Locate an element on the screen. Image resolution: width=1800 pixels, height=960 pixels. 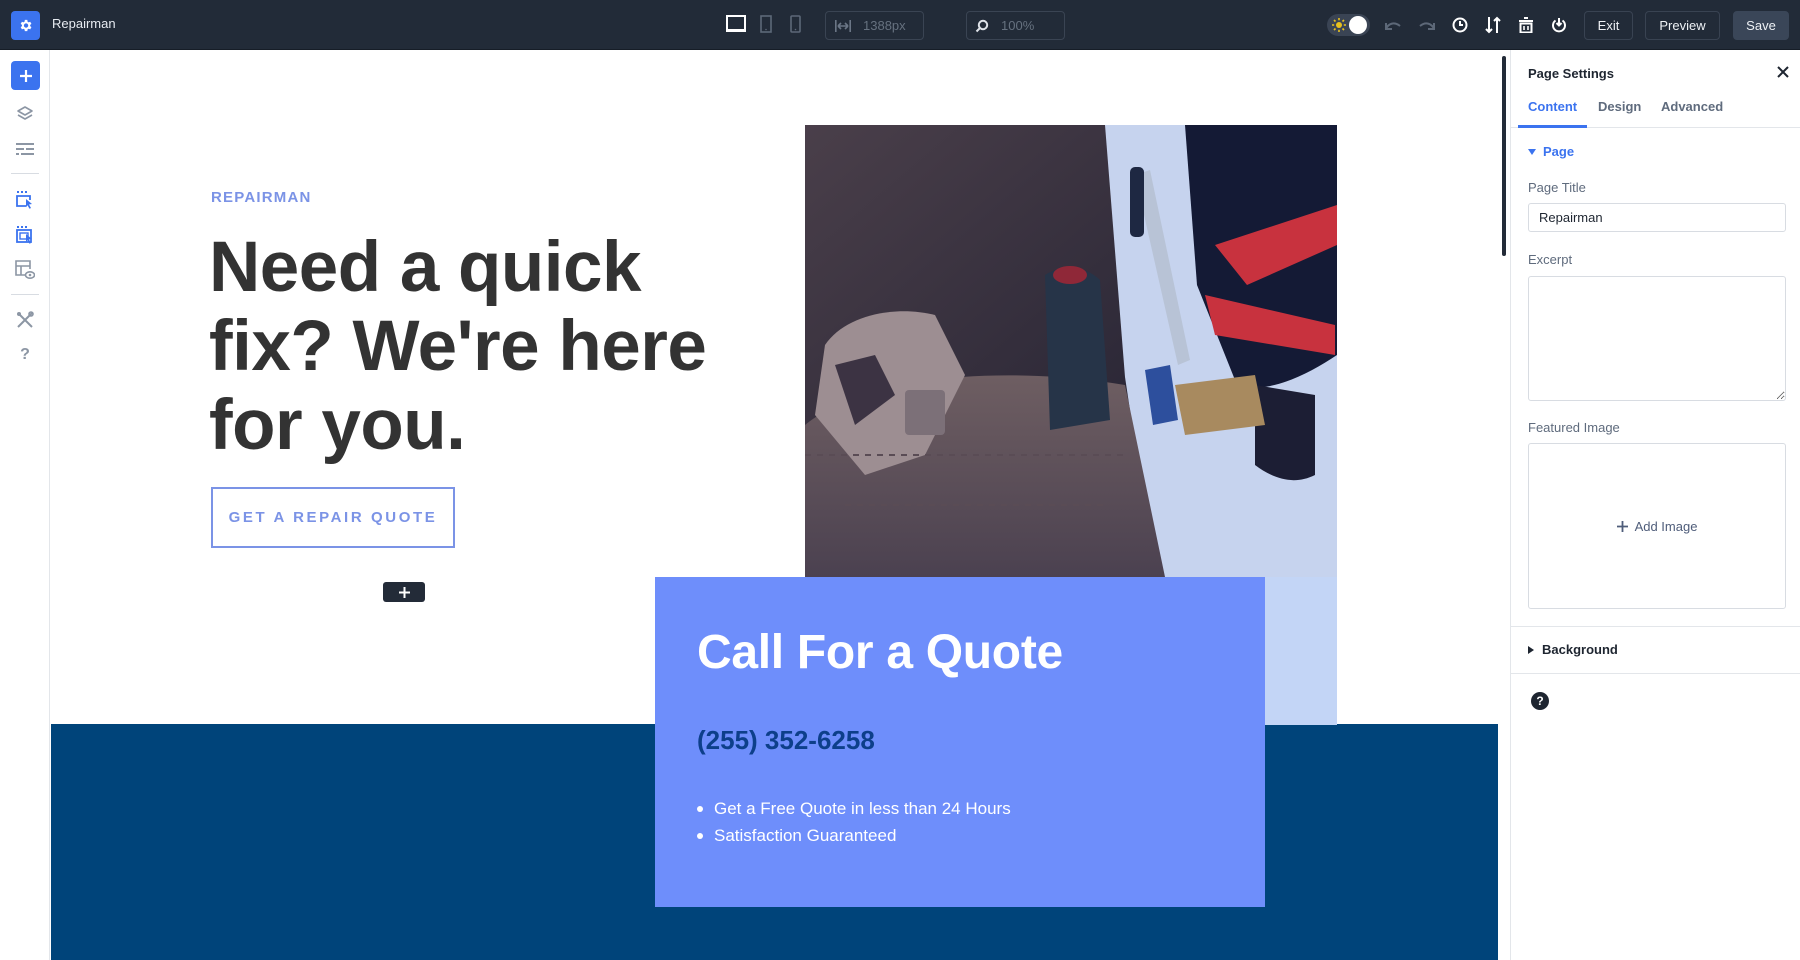
hero-photo is located at coordinates (1071, 351).